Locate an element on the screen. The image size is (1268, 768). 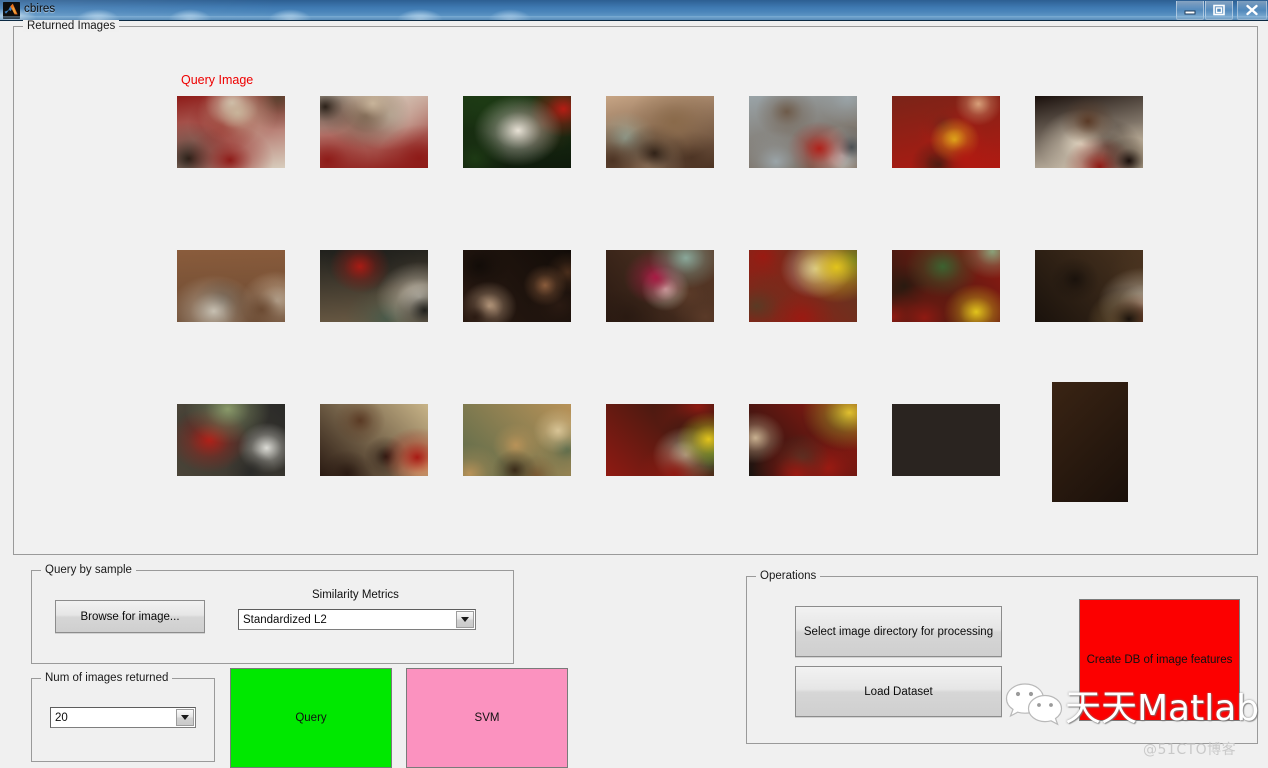
query-image-label: Query Image is located at coordinates (217, 80).